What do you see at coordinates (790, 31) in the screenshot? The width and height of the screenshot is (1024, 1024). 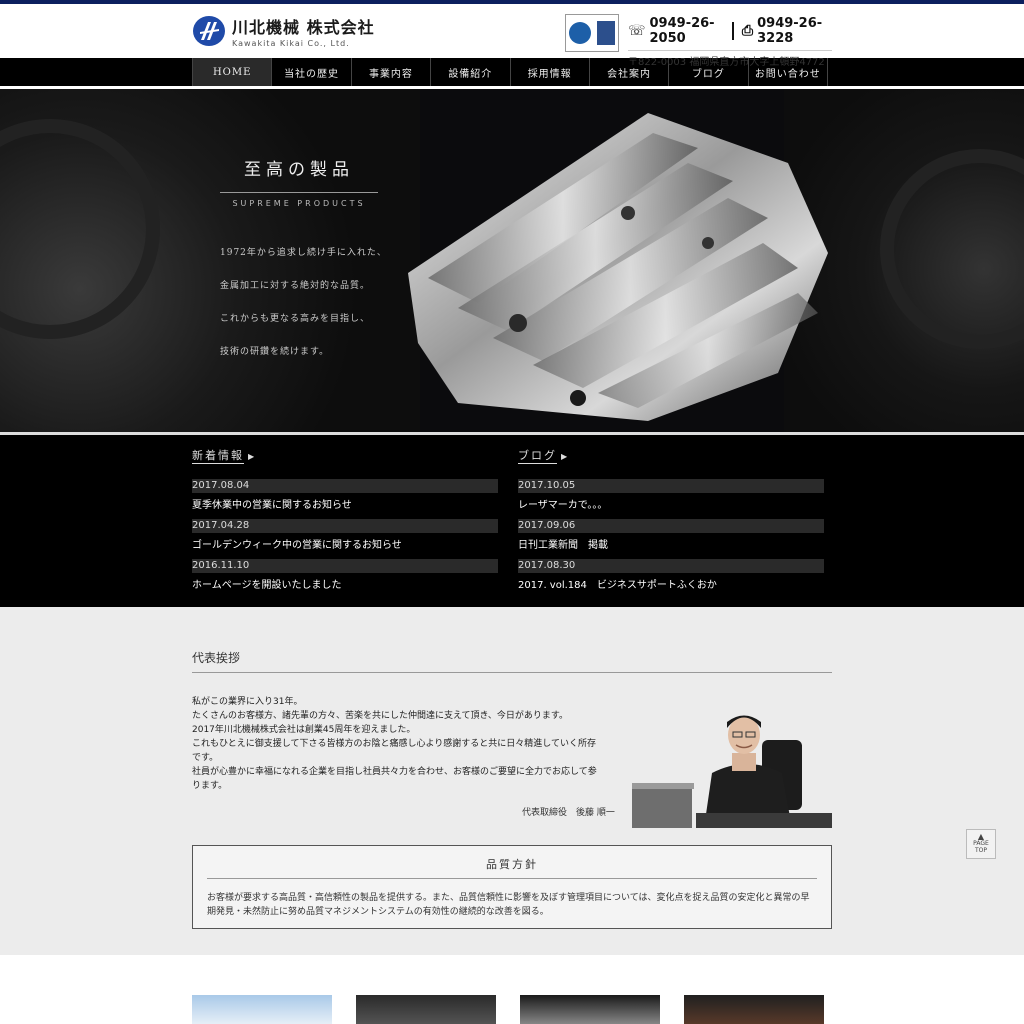 I see `fax-number: 0949-26-3228` at bounding box center [790, 31].